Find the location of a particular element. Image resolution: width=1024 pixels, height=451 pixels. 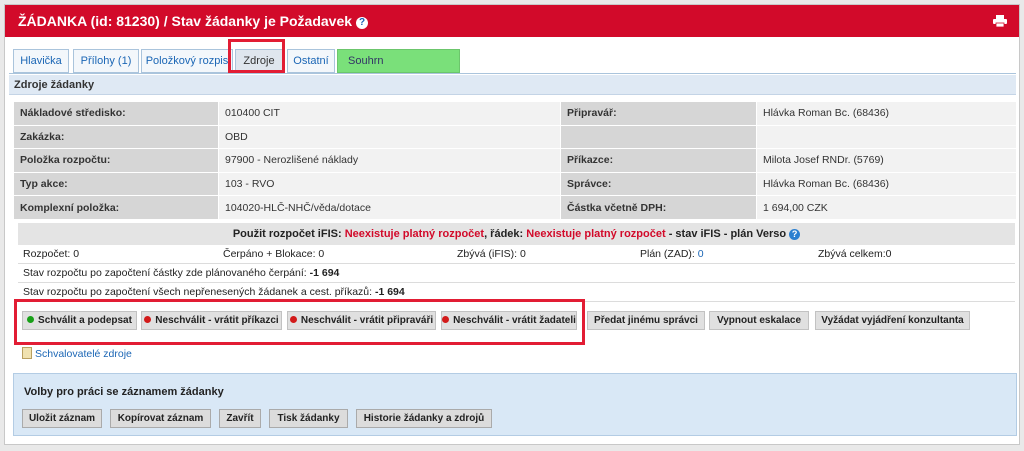

budget-status: Neexistuje platný rozpočet is located at coordinates (414, 234).